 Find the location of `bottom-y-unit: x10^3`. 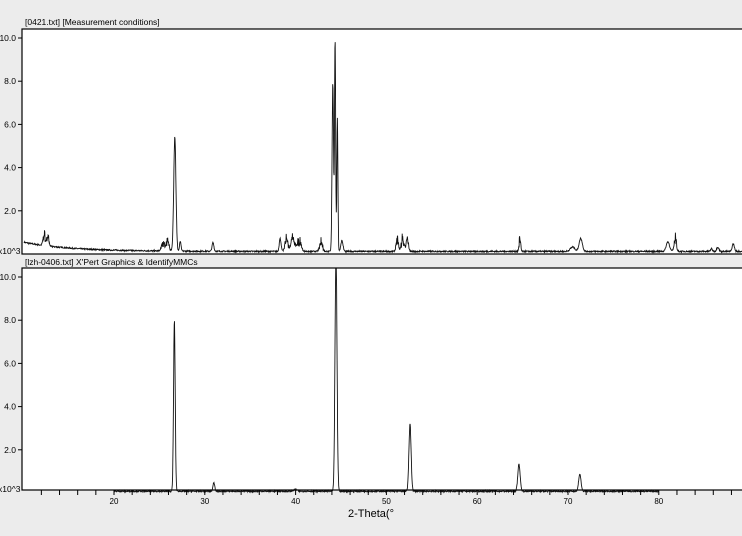

bottom-y-unit: x10^3 is located at coordinates (10, 489).